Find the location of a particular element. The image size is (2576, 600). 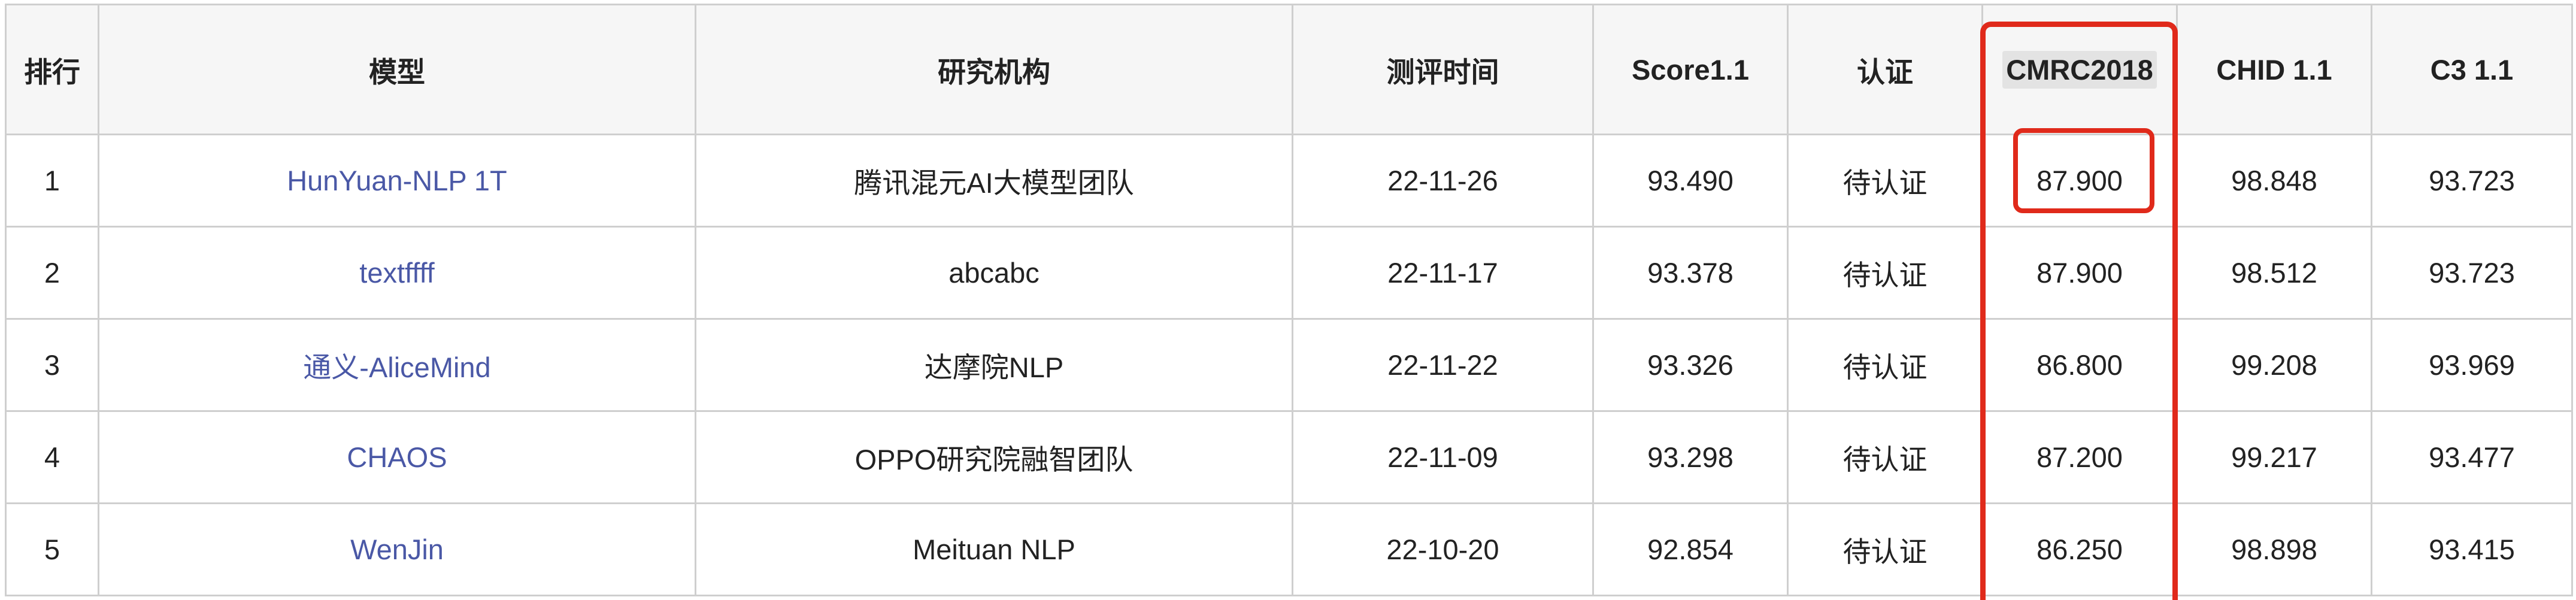

header-chid: CHID 1.1 is located at coordinates (2274, 69).